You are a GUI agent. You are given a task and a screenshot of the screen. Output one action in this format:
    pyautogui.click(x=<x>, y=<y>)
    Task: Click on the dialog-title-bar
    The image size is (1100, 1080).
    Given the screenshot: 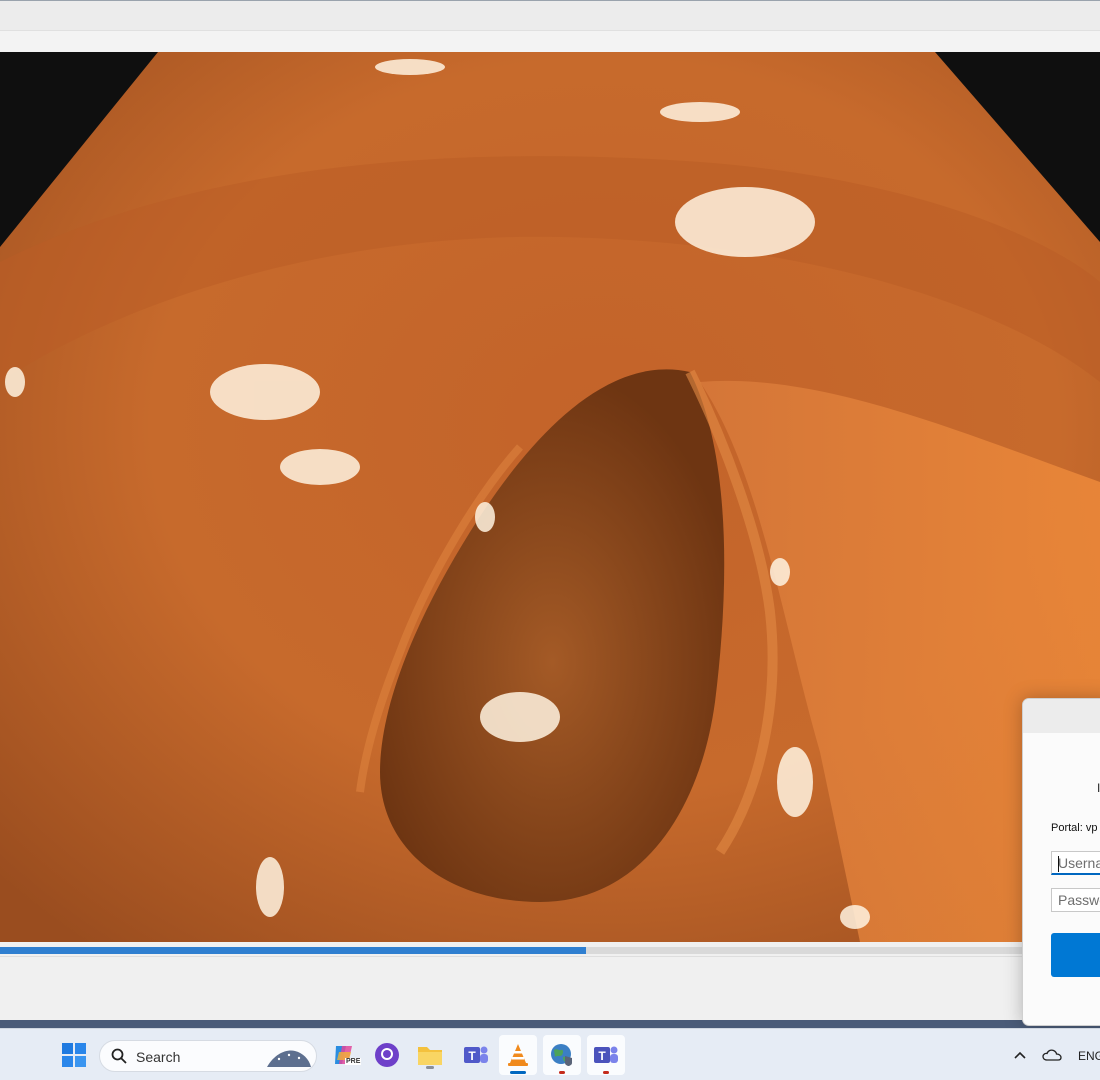 What is the action you would take?
    pyautogui.click(x=1061, y=716)
    